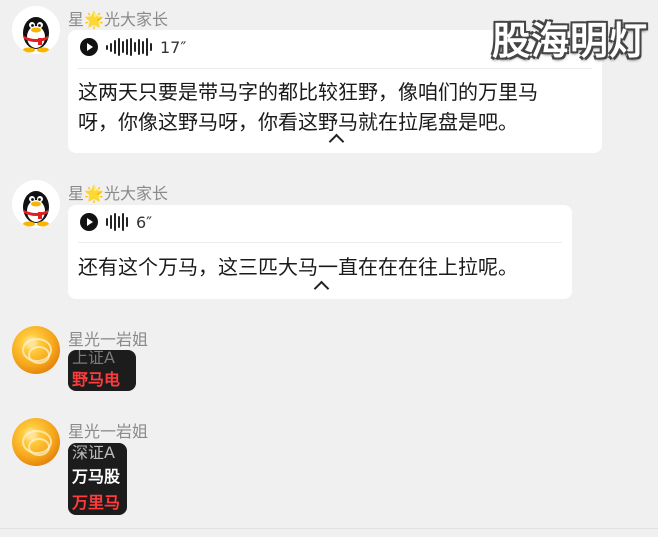  I want to click on image-text: 深证A, so click(93, 452).